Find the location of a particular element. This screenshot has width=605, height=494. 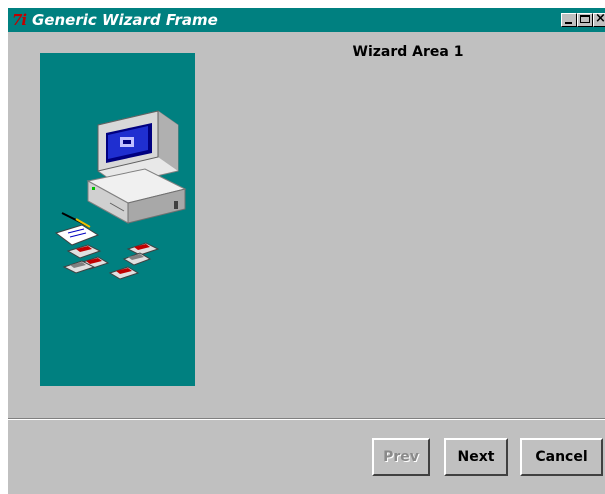

computer-illustration is located at coordinates (120, 195).